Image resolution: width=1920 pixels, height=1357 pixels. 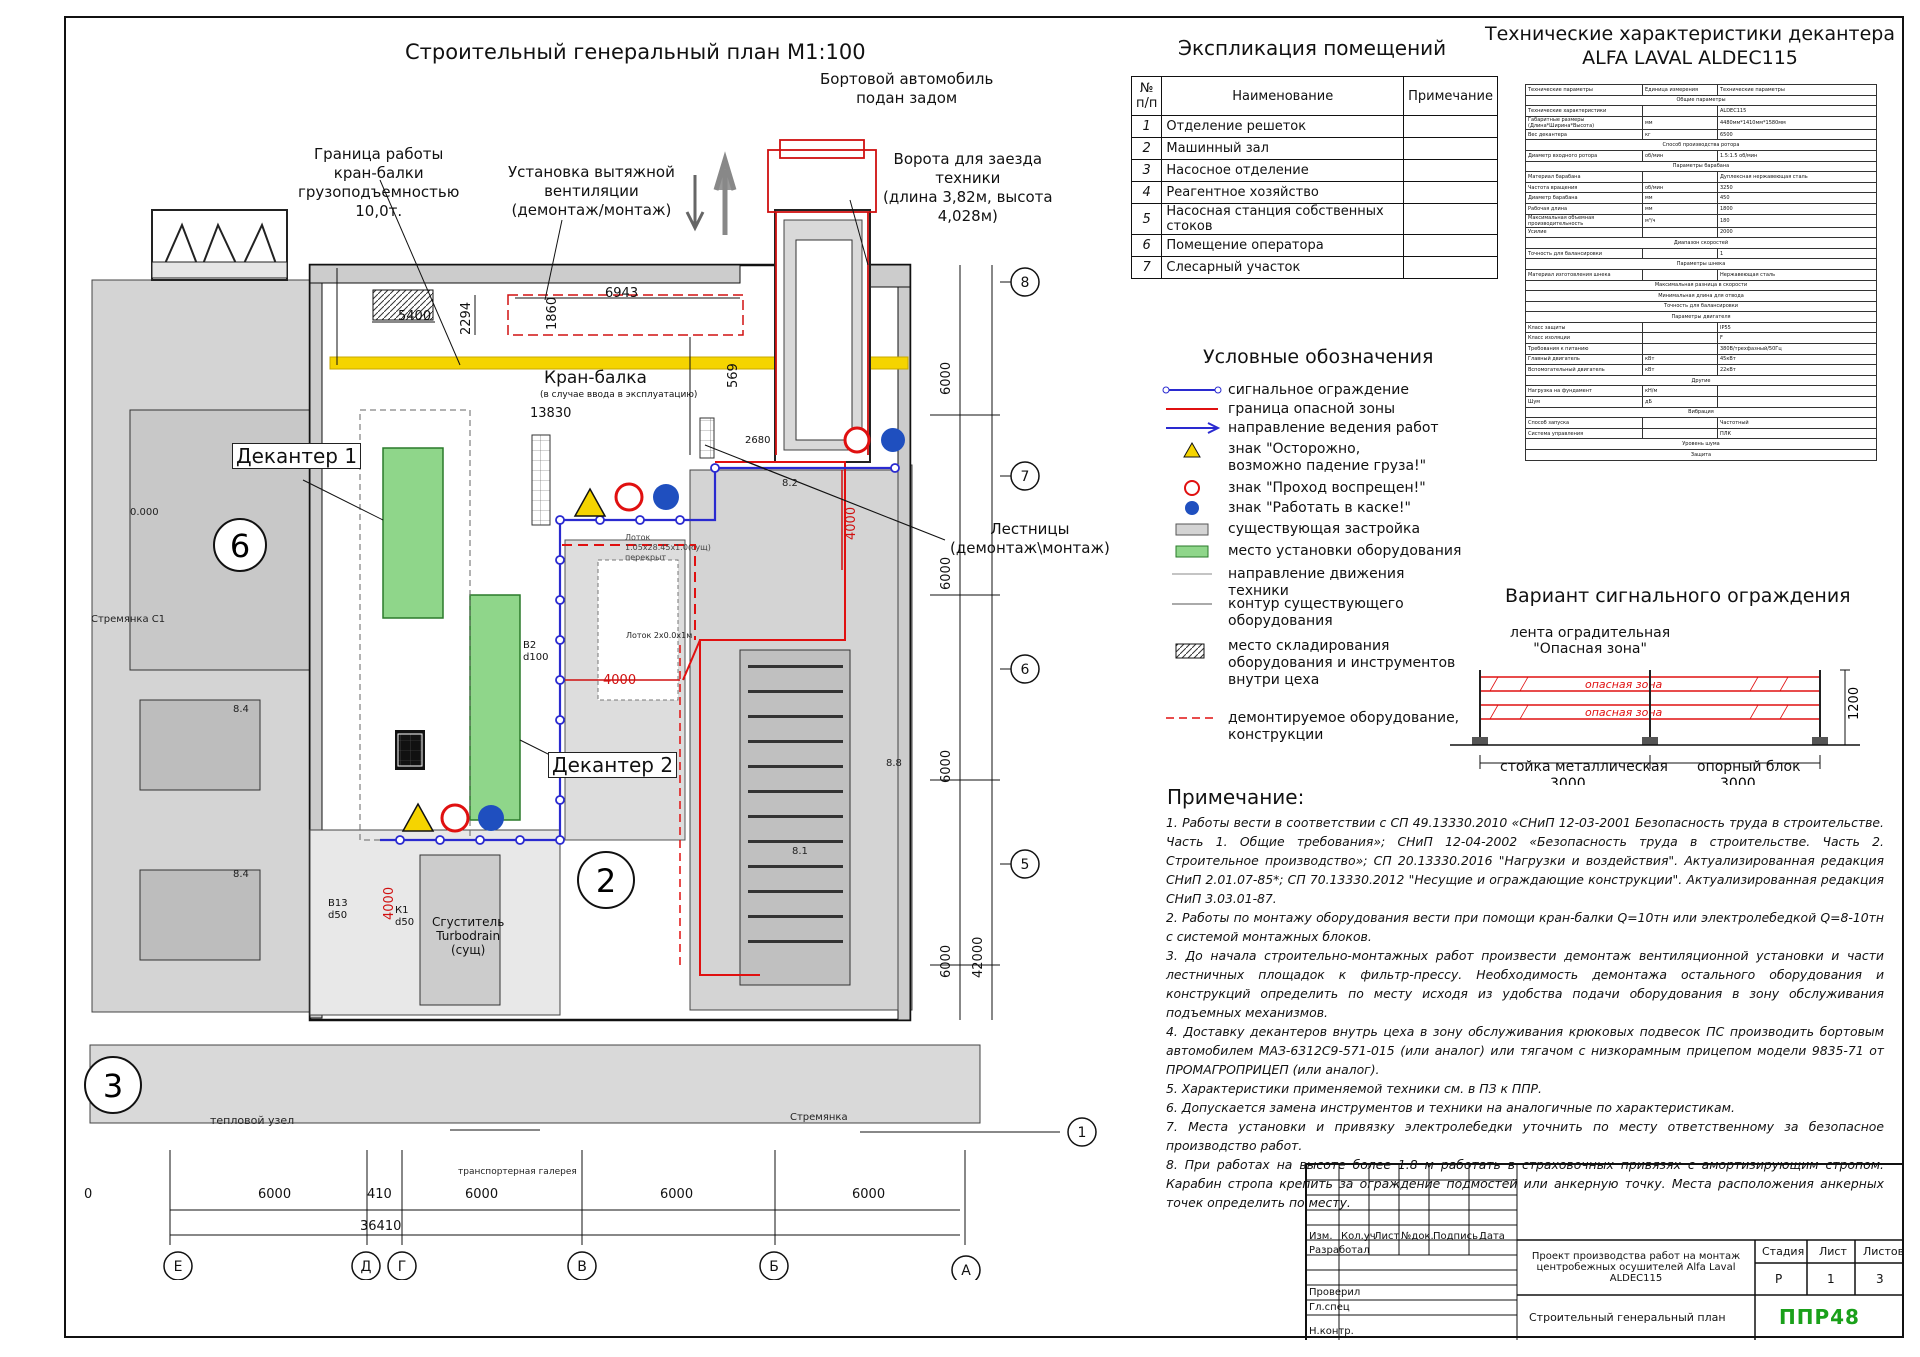 What do you see at coordinates (1193, 428) in the screenshot?
I see `work-direction-symbol` at bounding box center [1193, 428].